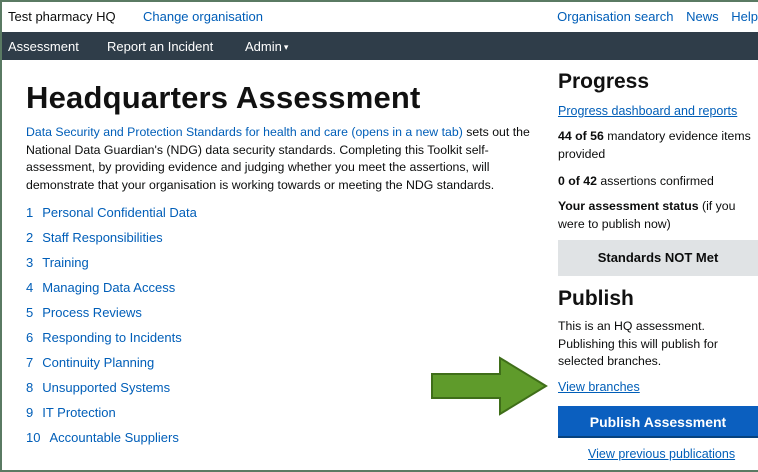  I want to click on organisation-name: Test pharmacy HQ, so click(62, 16).